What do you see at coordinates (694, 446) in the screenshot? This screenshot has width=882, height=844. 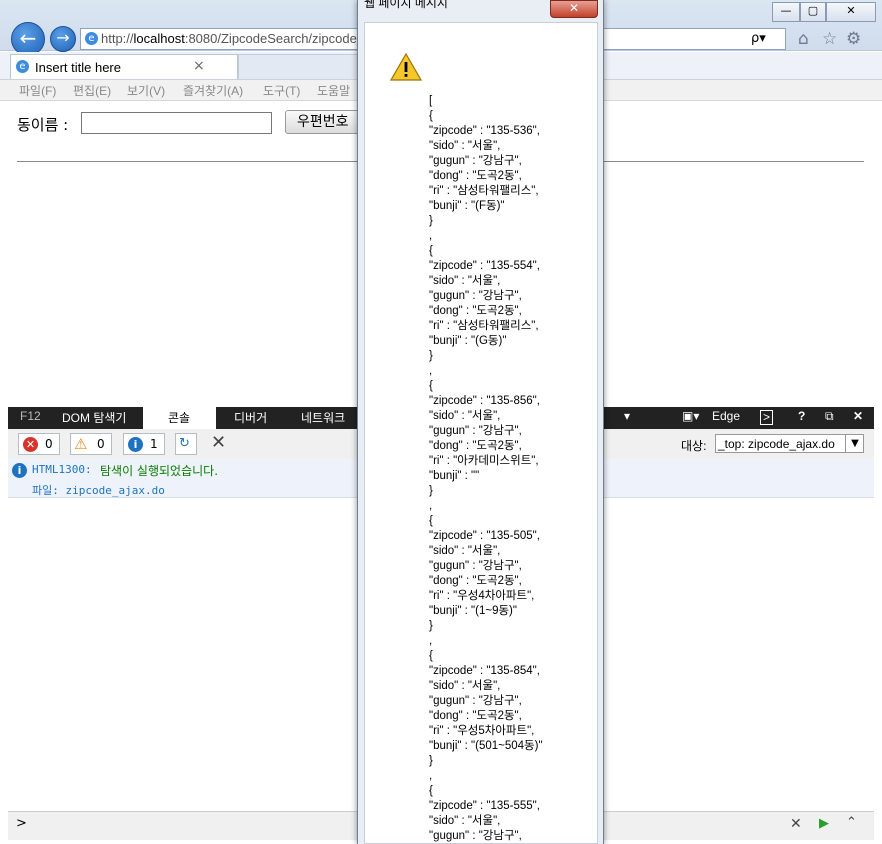 I see `target-label: 대상:` at bounding box center [694, 446].